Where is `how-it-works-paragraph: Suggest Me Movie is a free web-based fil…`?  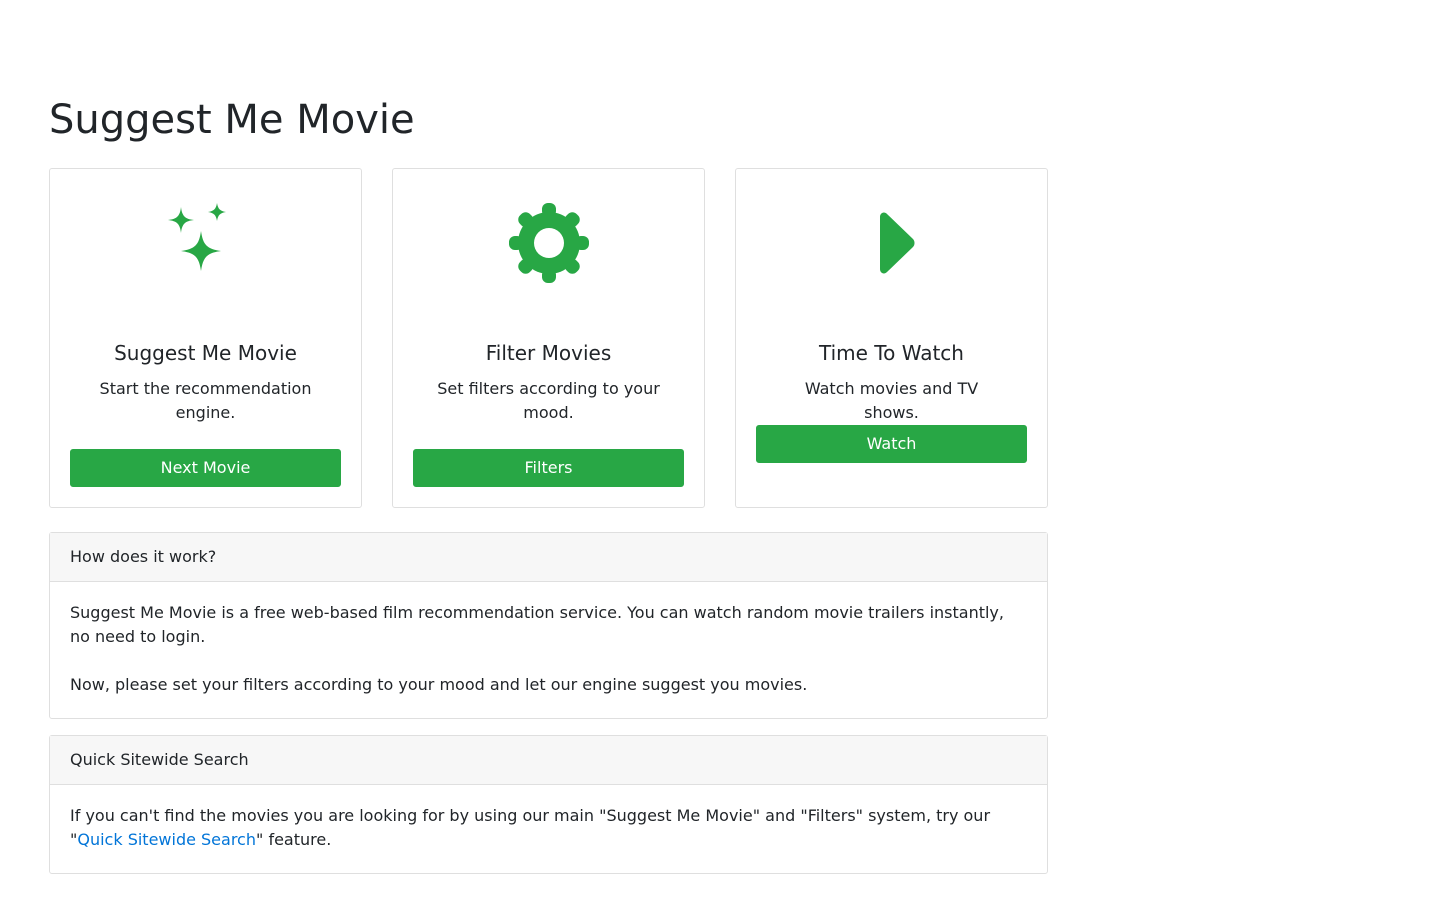 how-it-works-paragraph: Suggest Me Movie is a free web-based fil… is located at coordinates (537, 624).